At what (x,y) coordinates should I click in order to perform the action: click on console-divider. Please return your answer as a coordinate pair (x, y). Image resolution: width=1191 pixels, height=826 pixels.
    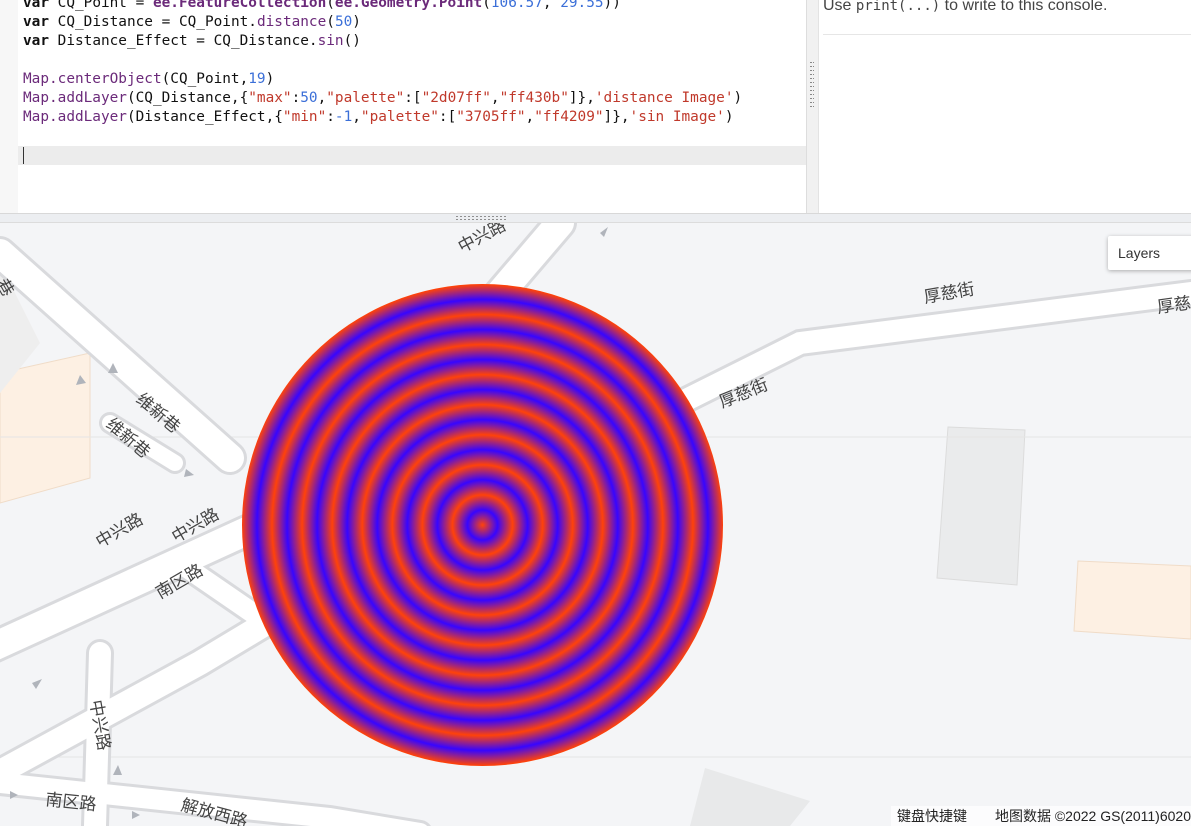
    Looking at the image, I should click on (1007, 34).